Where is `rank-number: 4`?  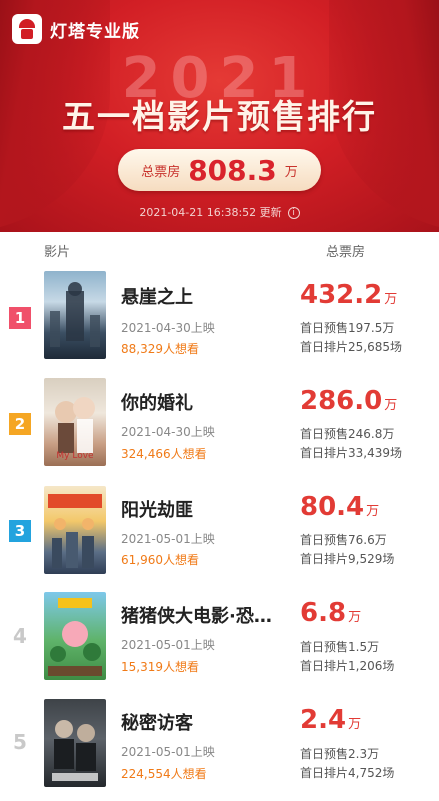
rank-number: 4 is located at coordinates (20, 636).